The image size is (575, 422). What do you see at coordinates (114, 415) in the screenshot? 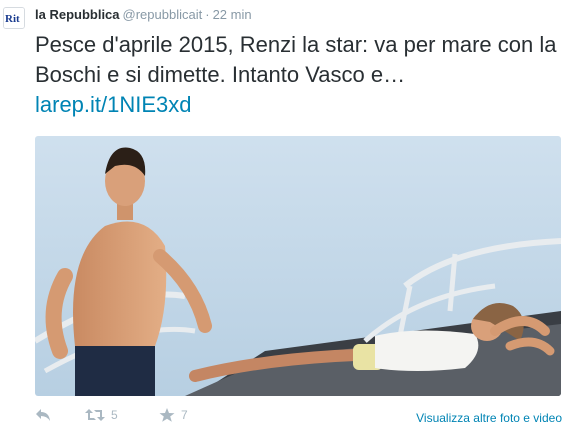
I see `retweet-count: 5` at bounding box center [114, 415].